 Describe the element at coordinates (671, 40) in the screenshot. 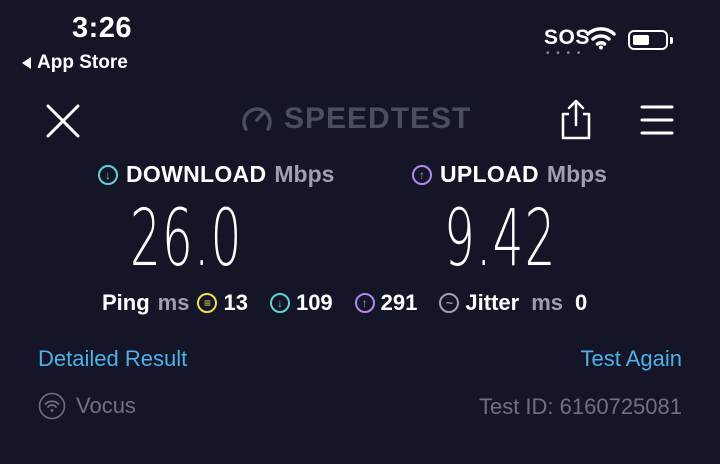

I see `battery-nub` at that location.